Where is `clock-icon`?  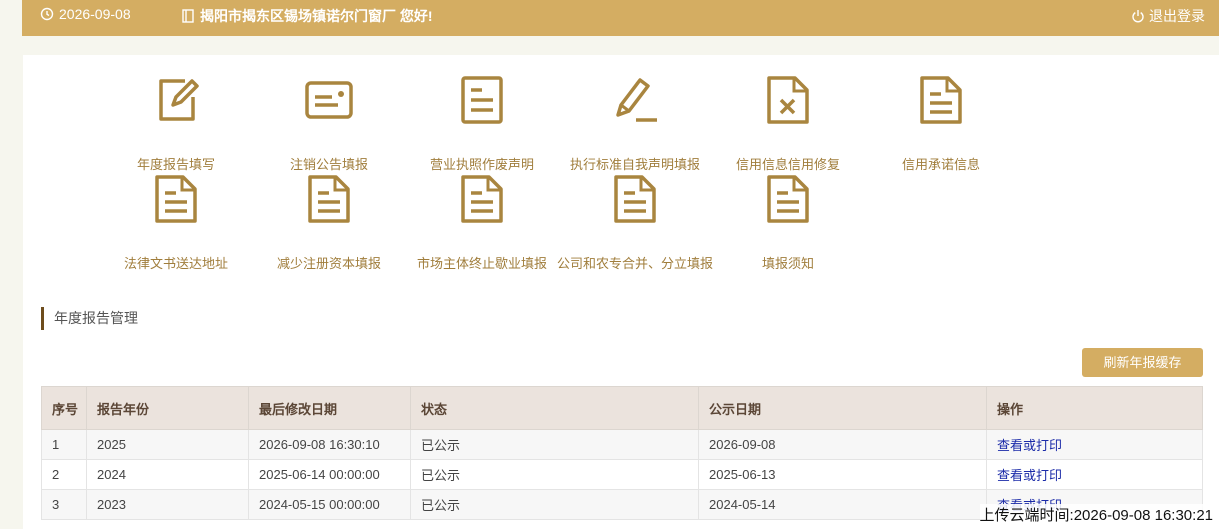
clock-icon is located at coordinates (47, 14).